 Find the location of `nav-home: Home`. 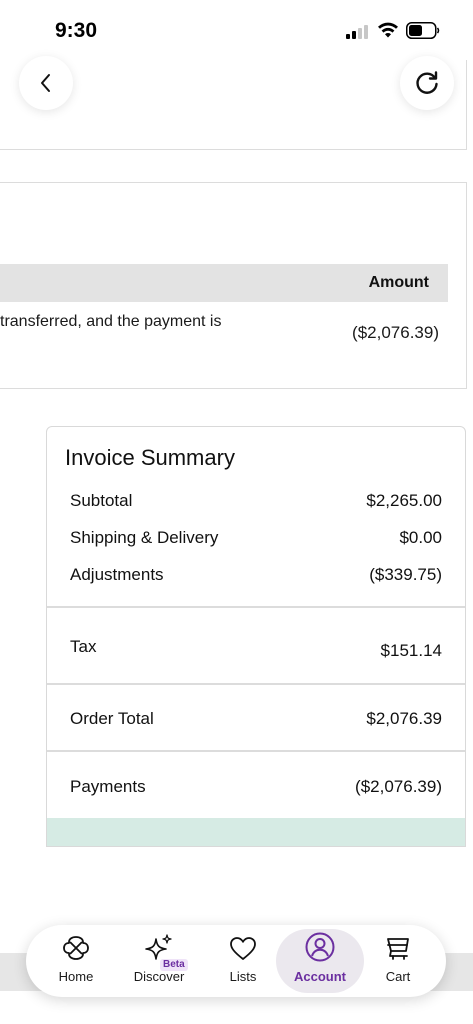

nav-home: Home is located at coordinates (76, 961).